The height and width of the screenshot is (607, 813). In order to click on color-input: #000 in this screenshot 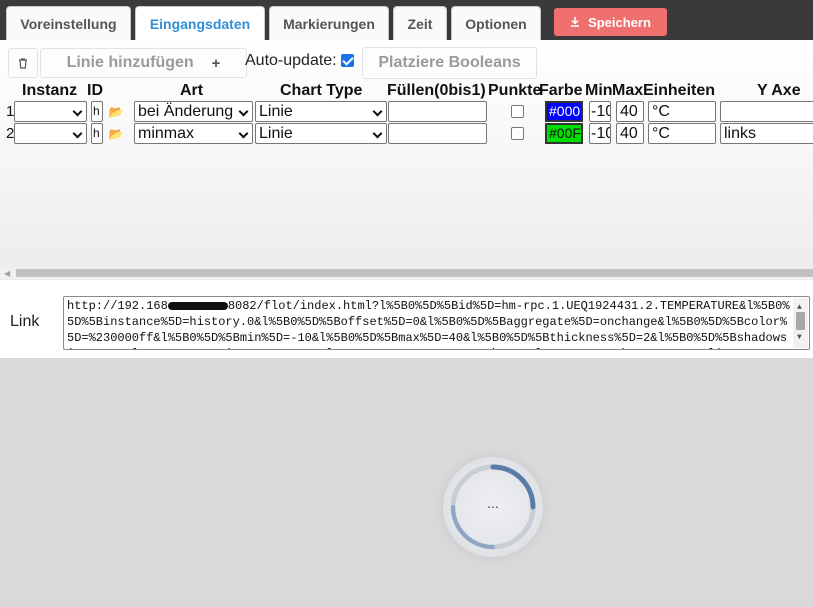, I will do `click(564, 111)`.